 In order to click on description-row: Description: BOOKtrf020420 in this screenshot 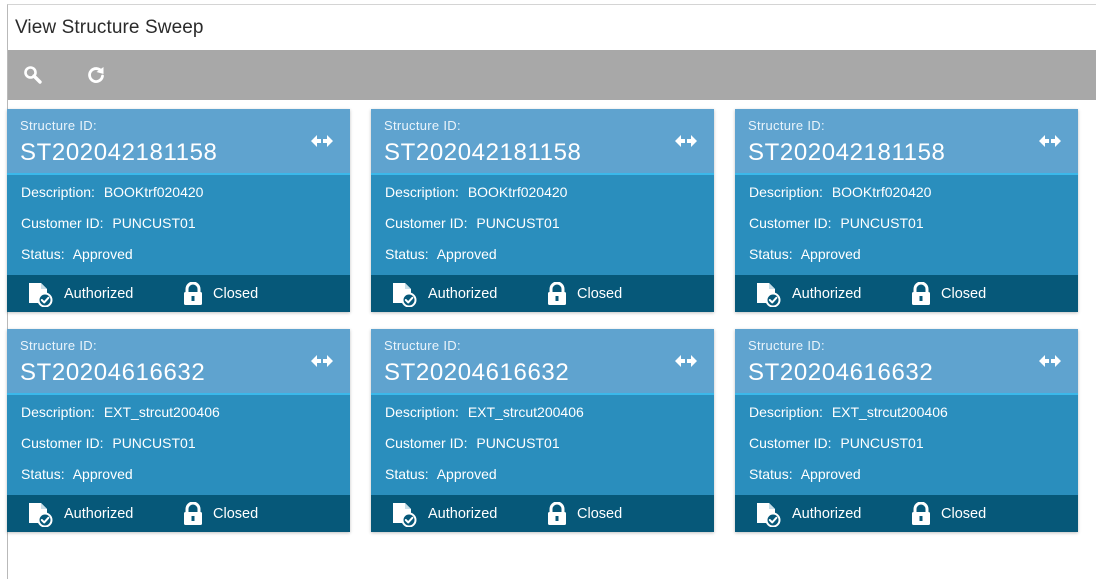, I will do `click(906, 192)`.